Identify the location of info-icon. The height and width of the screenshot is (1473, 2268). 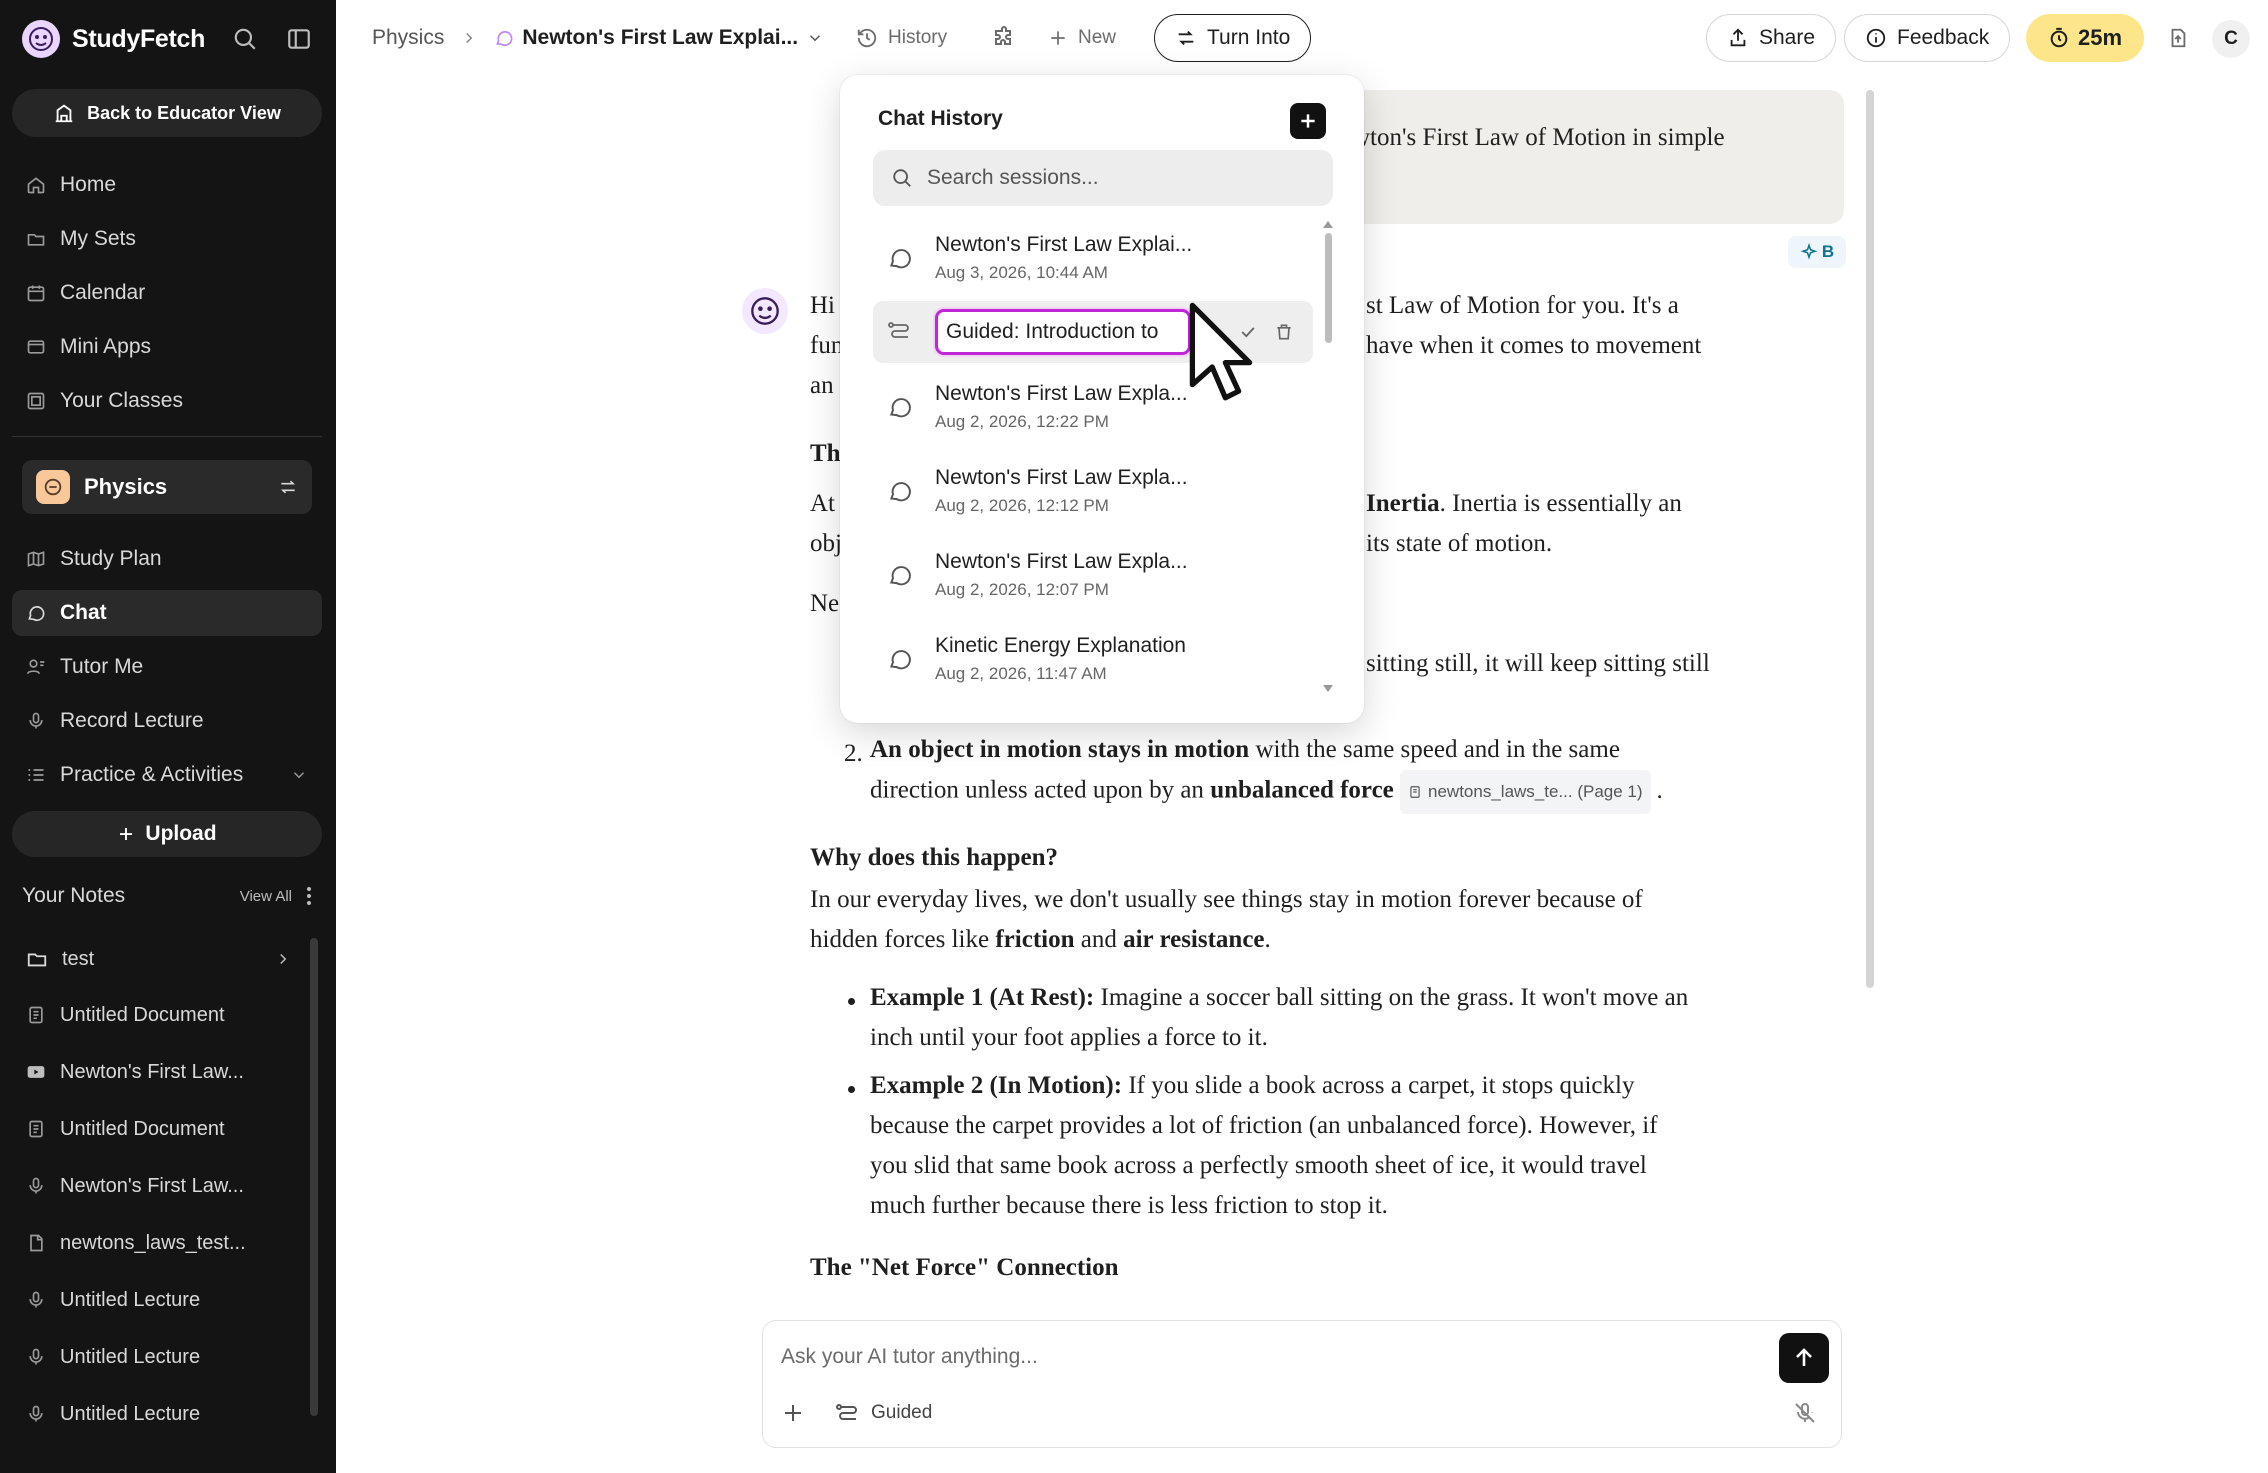
(1876, 38).